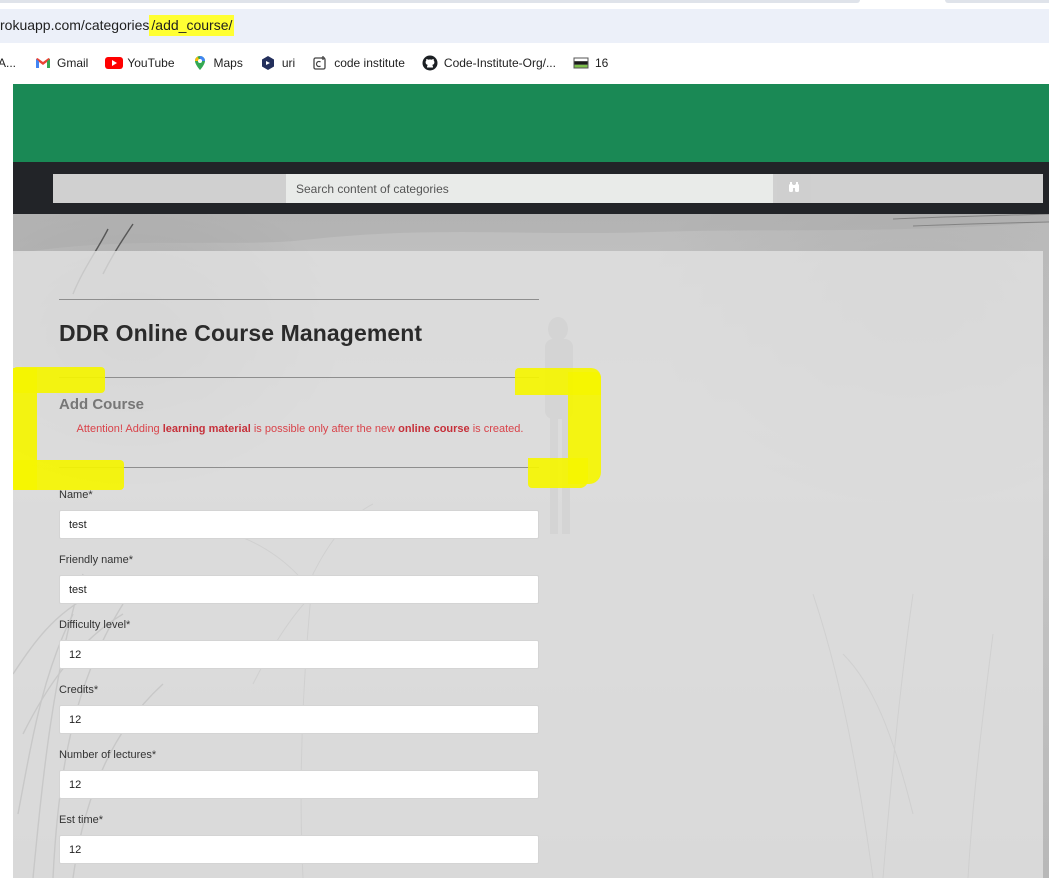 The height and width of the screenshot is (878, 1049). I want to click on youtube-icon, so click(114, 63).